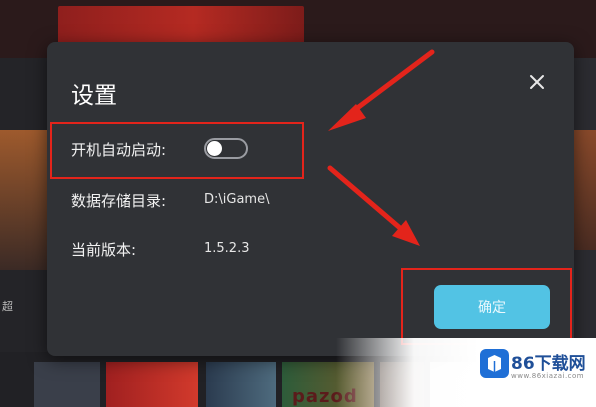 This screenshot has width=596, height=407. What do you see at coordinates (548, 376) in the screenshot?
I see `watermark-url: www.86xiazai.com` at bounding box center [548, 376].